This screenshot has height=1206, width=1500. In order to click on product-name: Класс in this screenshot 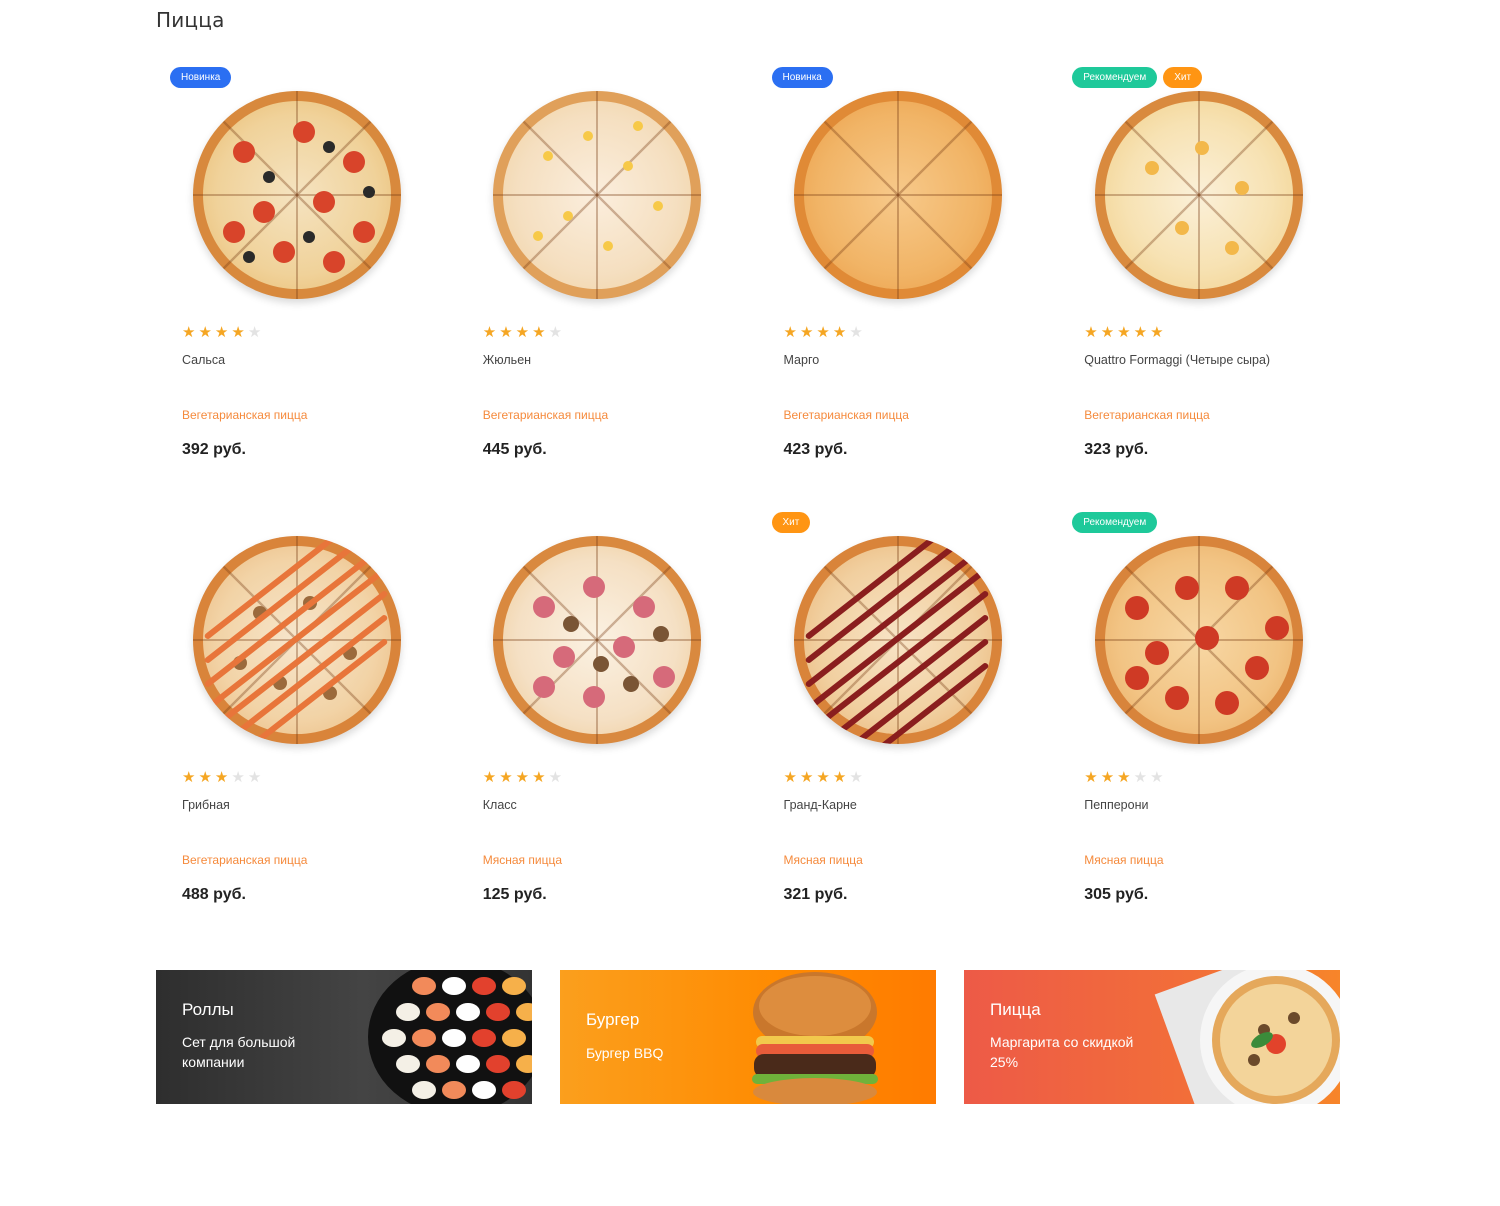, I will do `click(500, 805)`.